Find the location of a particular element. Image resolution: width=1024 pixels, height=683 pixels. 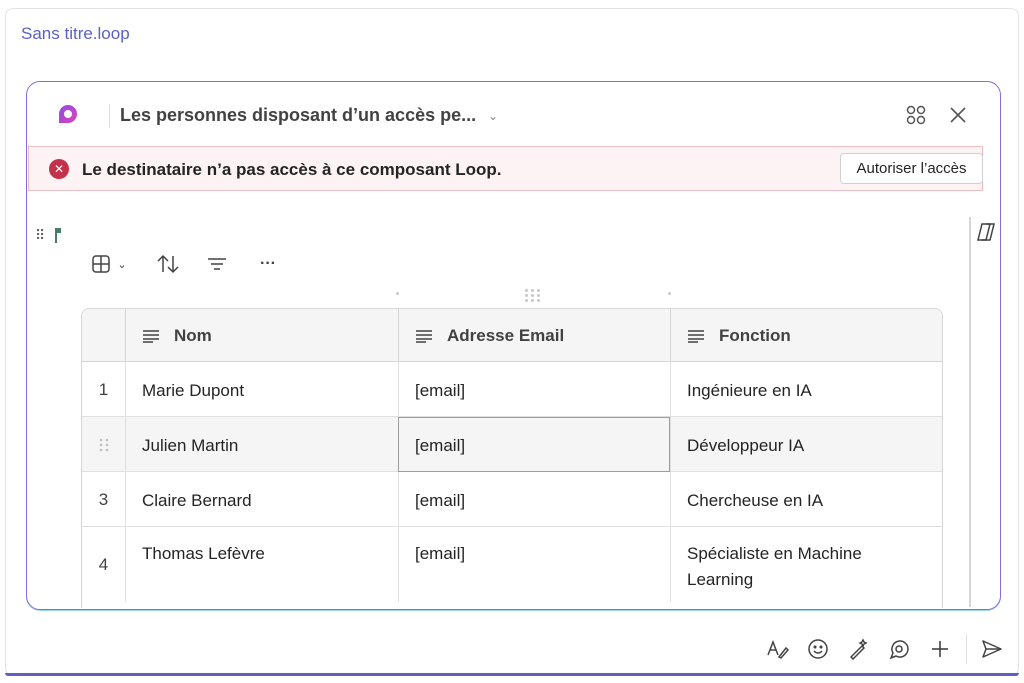

loop-logo-icon is located at coordinates (68, 114).